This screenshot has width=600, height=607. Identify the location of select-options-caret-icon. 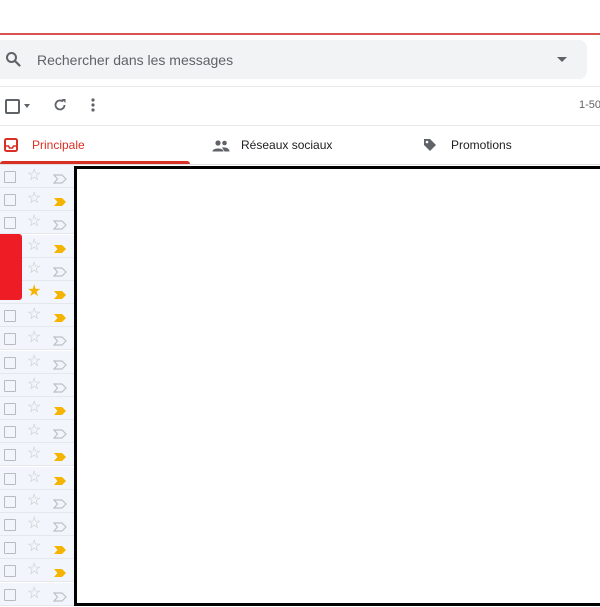
(27, 106).